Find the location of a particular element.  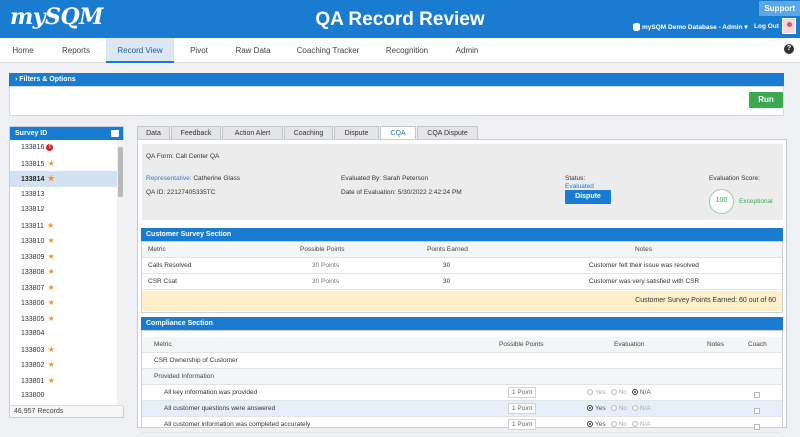

date-of-evaluation: Date of Evaluation: 5/30/2022 2:42:24 PM is located at coordinates (401, 192).